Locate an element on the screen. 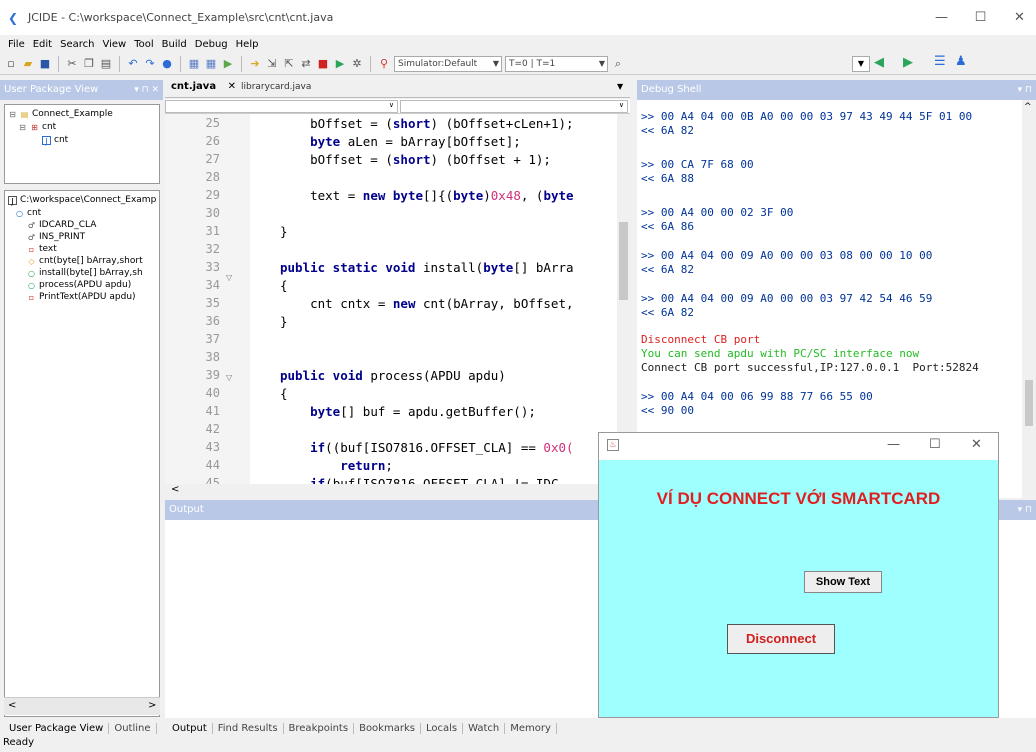  tree-item: ▫ text is located at coordinates (42, 249).